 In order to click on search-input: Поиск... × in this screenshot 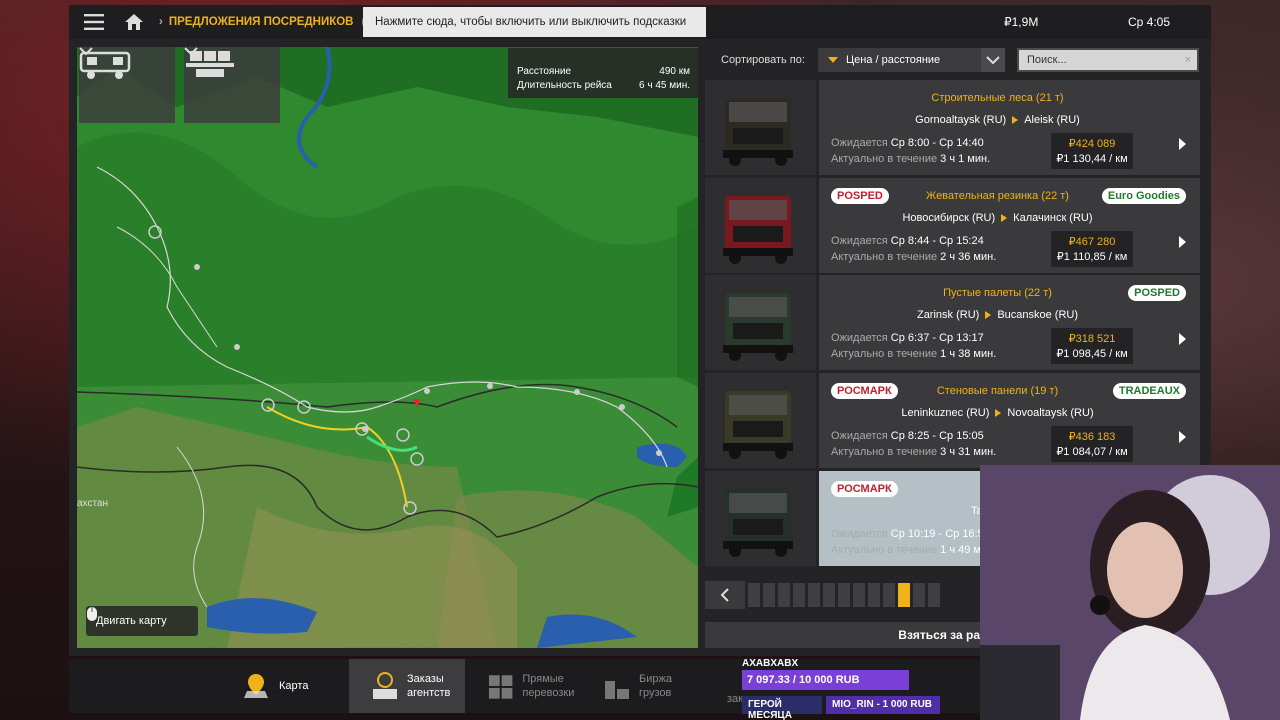, I will do `click(1108, 60)`.